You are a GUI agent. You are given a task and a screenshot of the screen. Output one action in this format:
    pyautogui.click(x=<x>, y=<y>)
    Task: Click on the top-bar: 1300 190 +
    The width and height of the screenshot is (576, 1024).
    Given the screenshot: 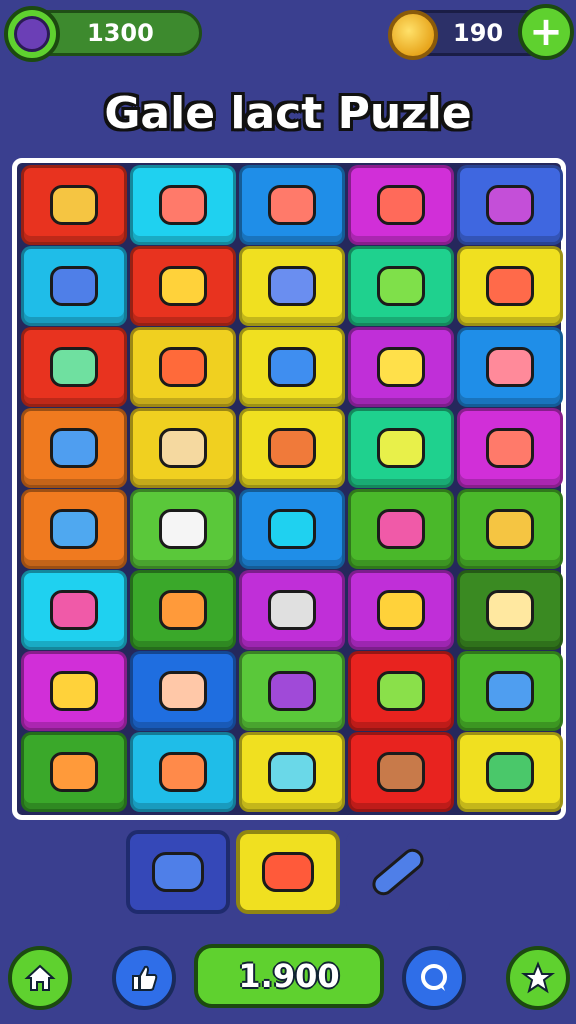 What is the action you would take?
    pyautogui.click(x=288, y=40)
    